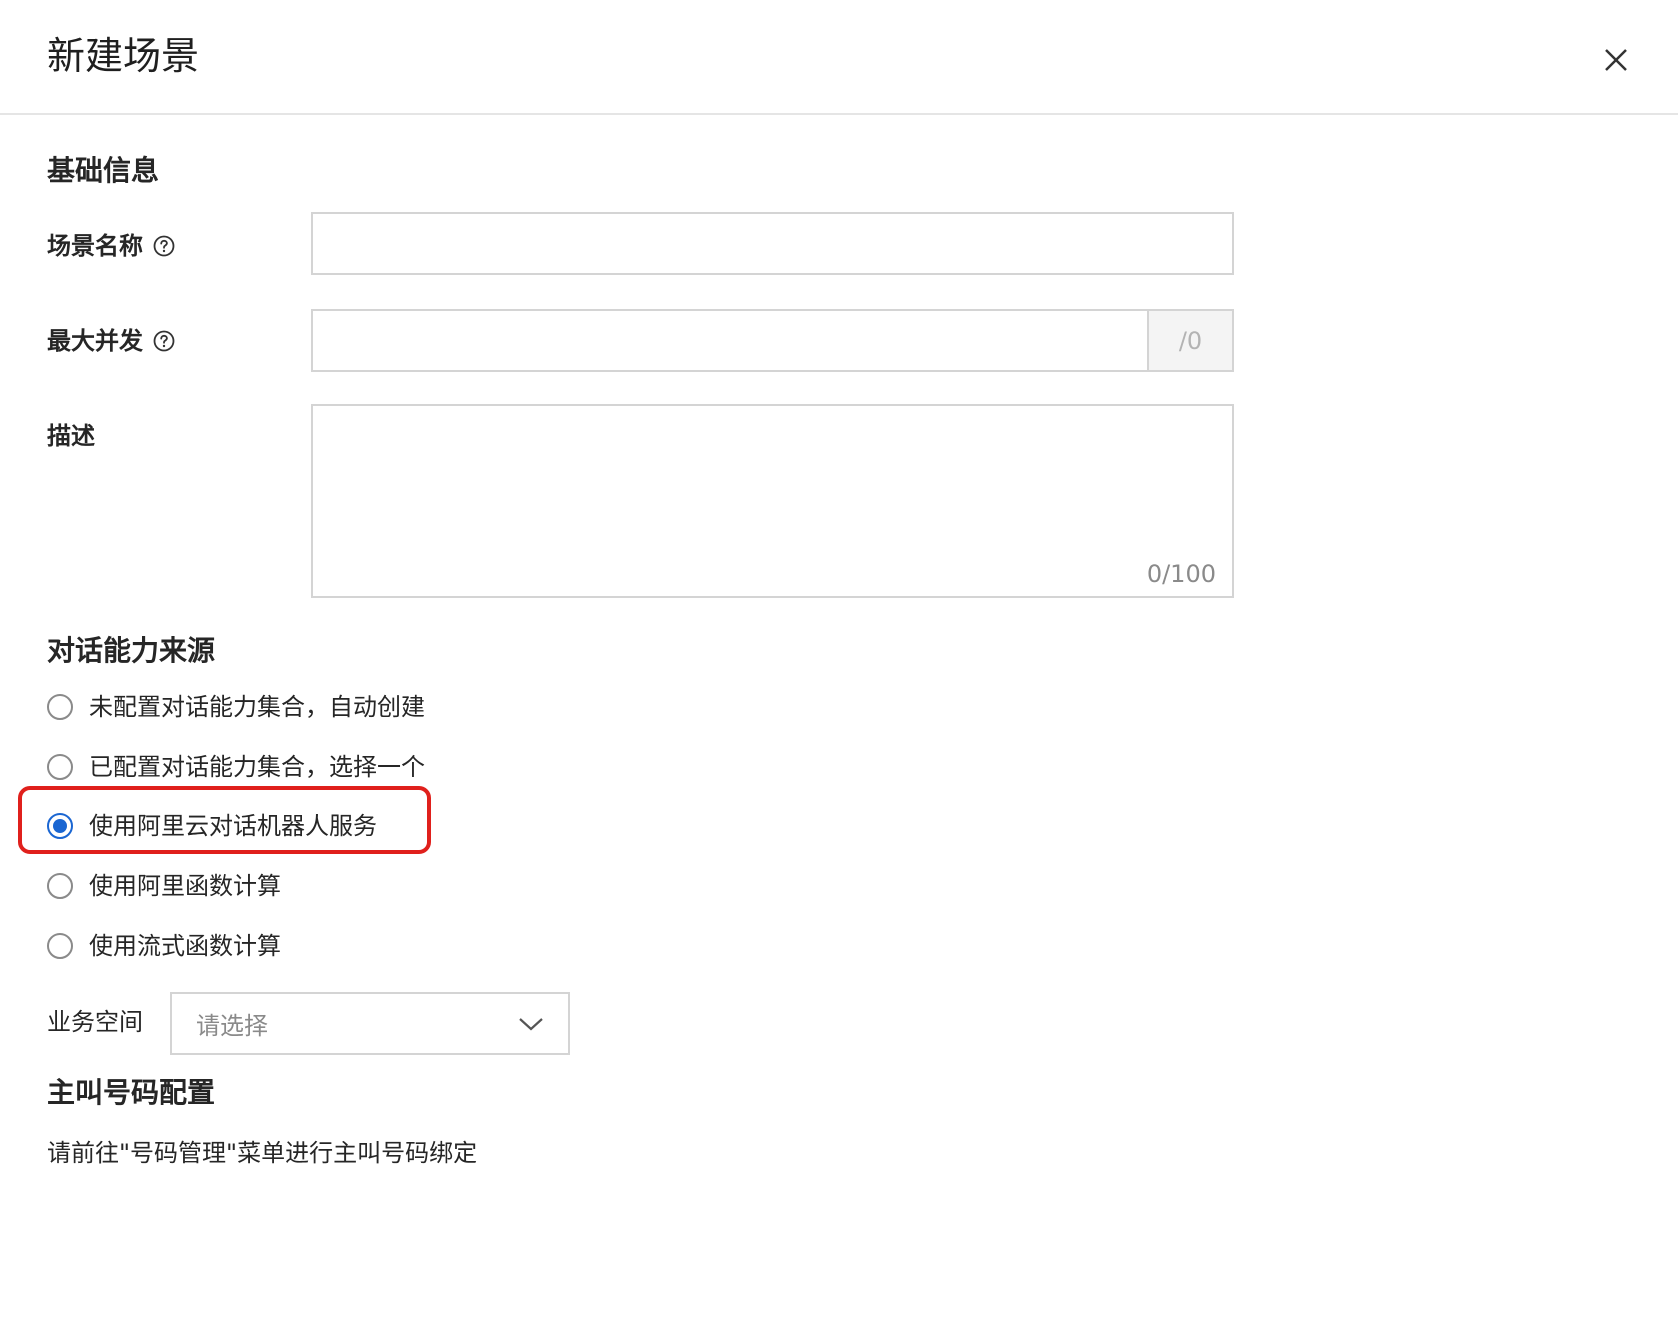  I want to click on radio-option-stream-function-compute: 使用流式函数计算, so click(164, 946).